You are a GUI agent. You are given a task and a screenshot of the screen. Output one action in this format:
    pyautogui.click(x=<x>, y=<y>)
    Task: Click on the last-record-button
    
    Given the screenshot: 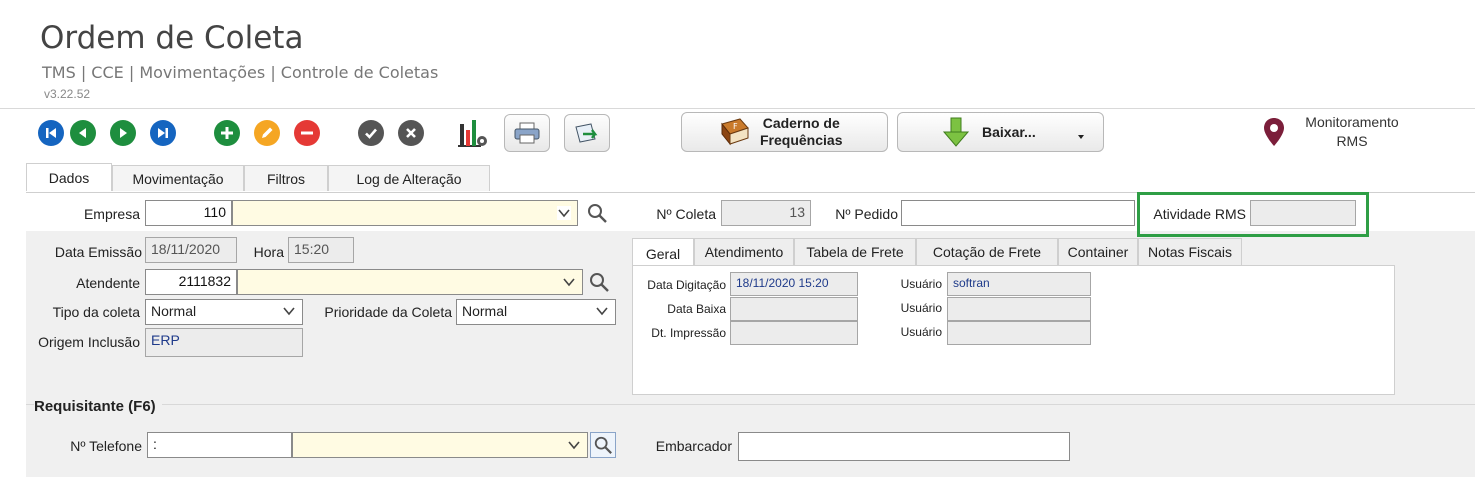 What is the action you would take?
    pyautogui.click(x=163, y=133)
    